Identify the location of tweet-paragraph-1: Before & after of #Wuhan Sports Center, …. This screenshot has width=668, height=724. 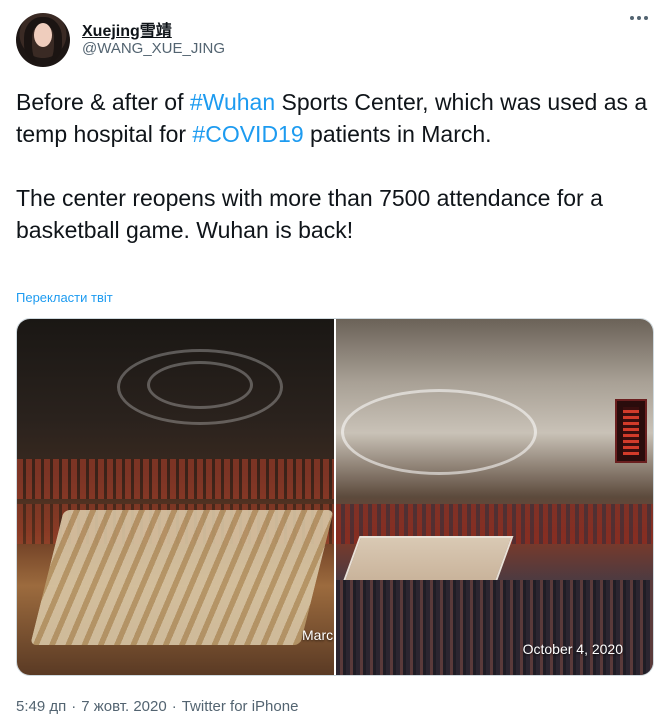
(336, 118).